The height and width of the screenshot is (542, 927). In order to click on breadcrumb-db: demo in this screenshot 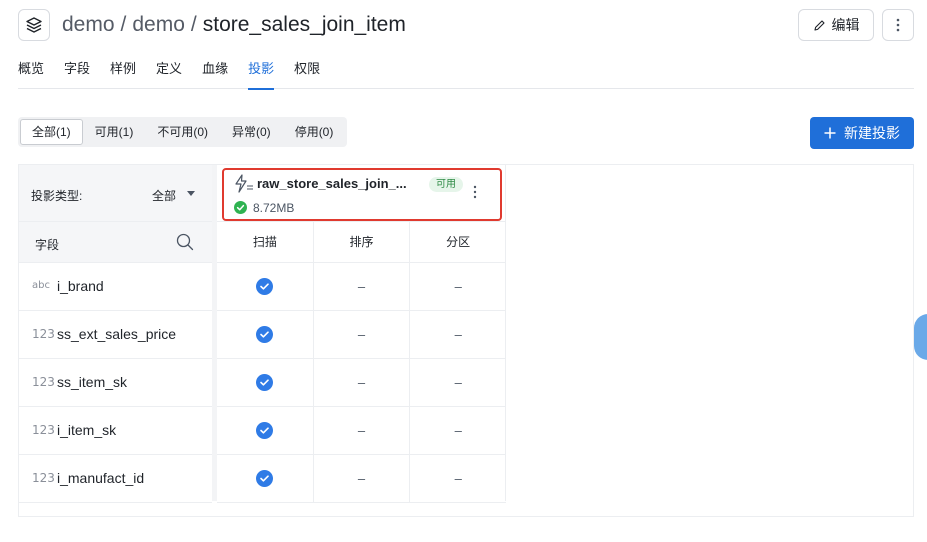, I will do `click(88, 25)`.